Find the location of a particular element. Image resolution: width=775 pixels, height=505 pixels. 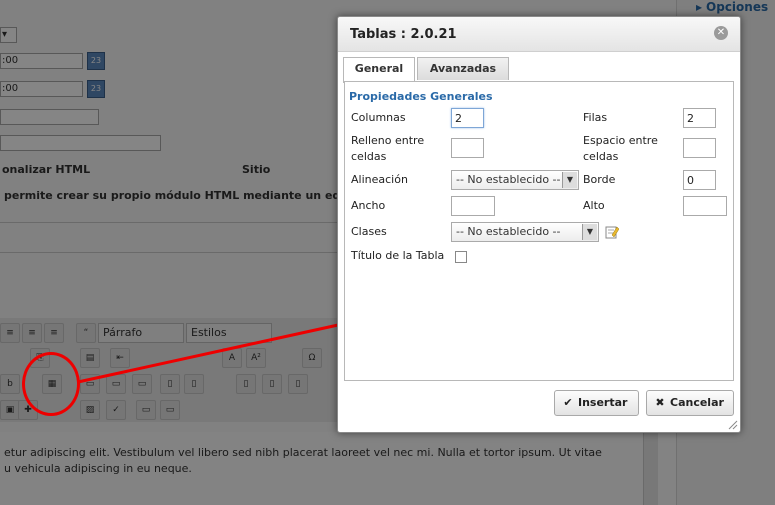

tab-advanced: Avanzadas is located at coordinates (463, 68).